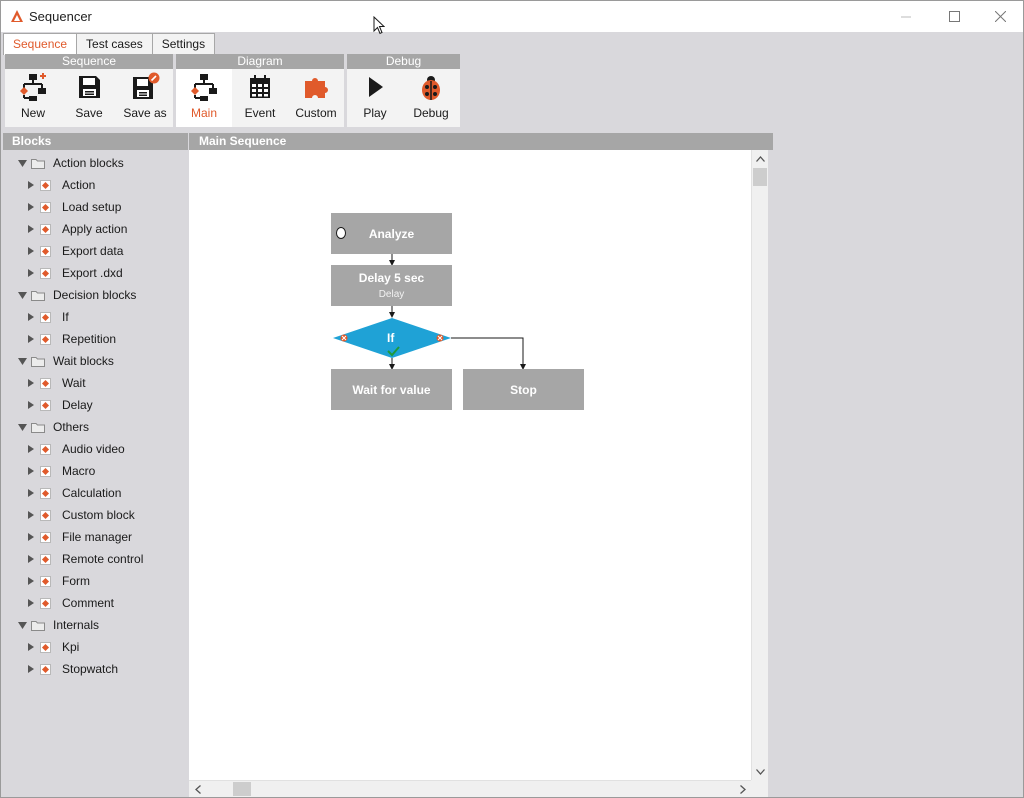  I want to click on ribbon-group-diagram: Diagram Main Event Custom, so click(260, 90).